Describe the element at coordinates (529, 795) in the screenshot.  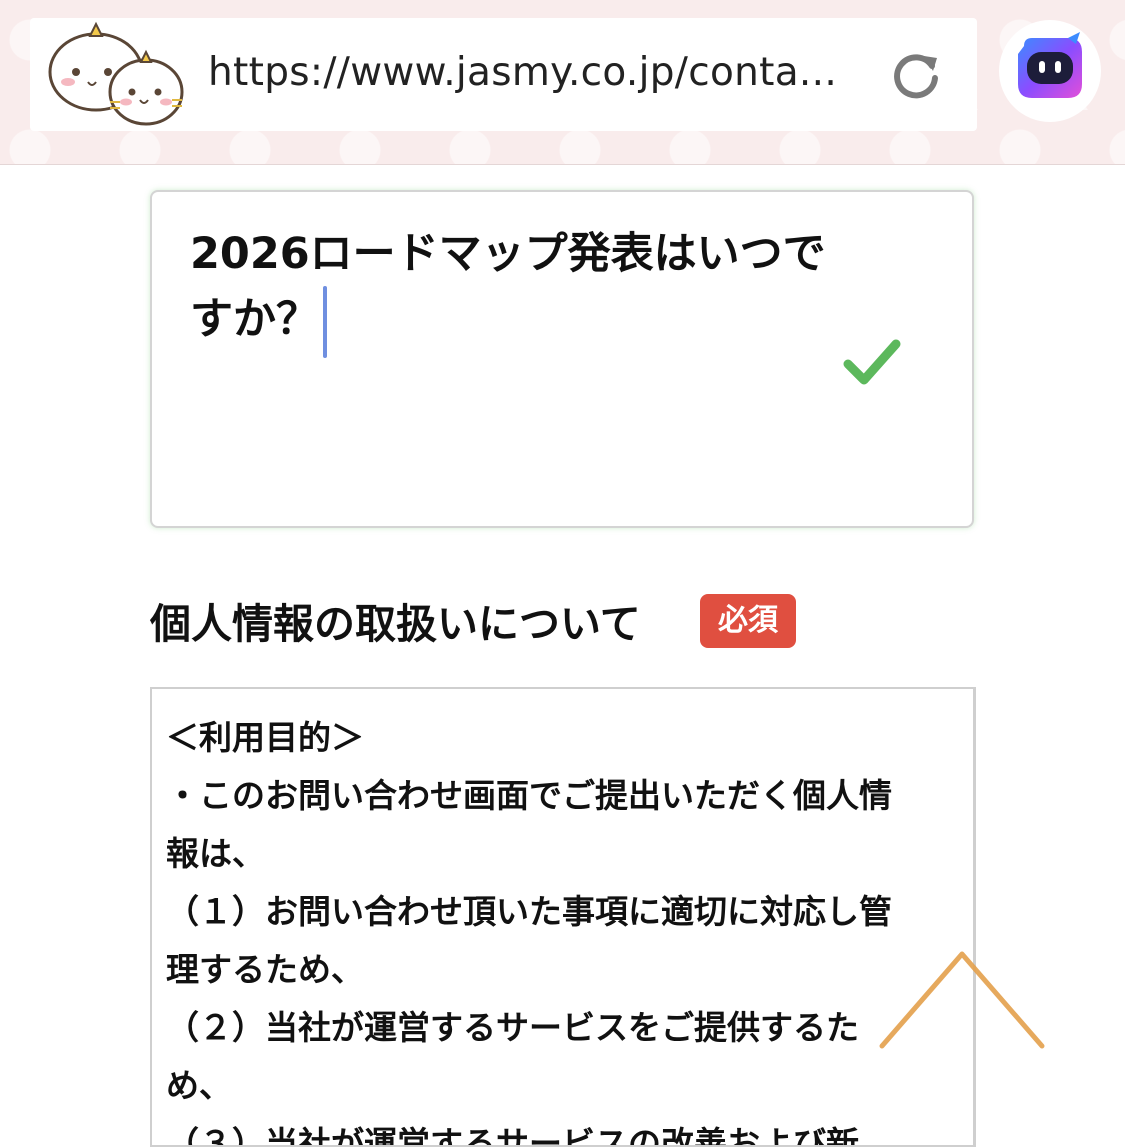
I see `policy-line: ・このお問い合わせ画面でご提出いただく個人情` at that location.